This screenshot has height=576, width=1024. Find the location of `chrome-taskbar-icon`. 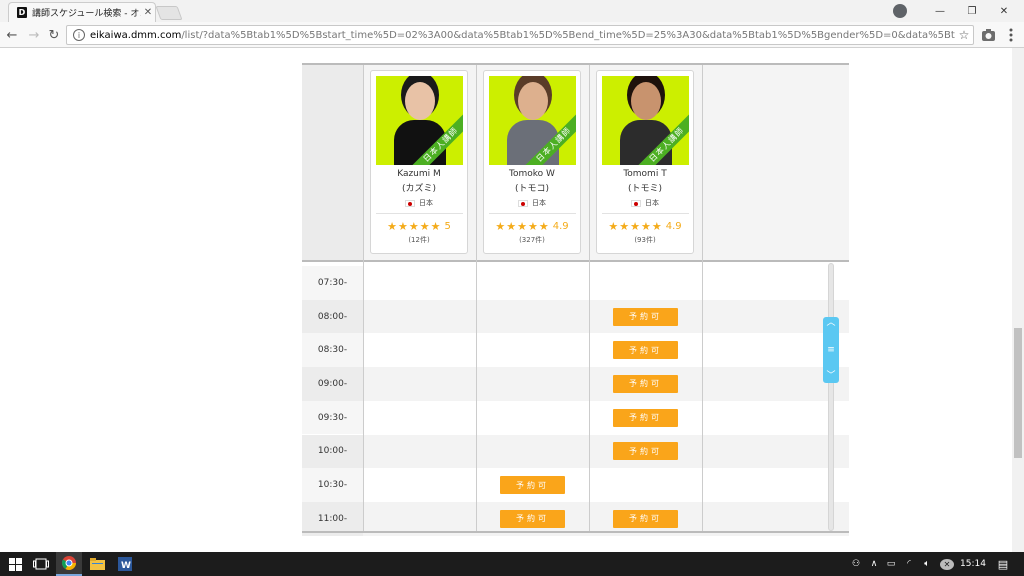

chrome-taskbar-icon is located at coordinates (69, 564).